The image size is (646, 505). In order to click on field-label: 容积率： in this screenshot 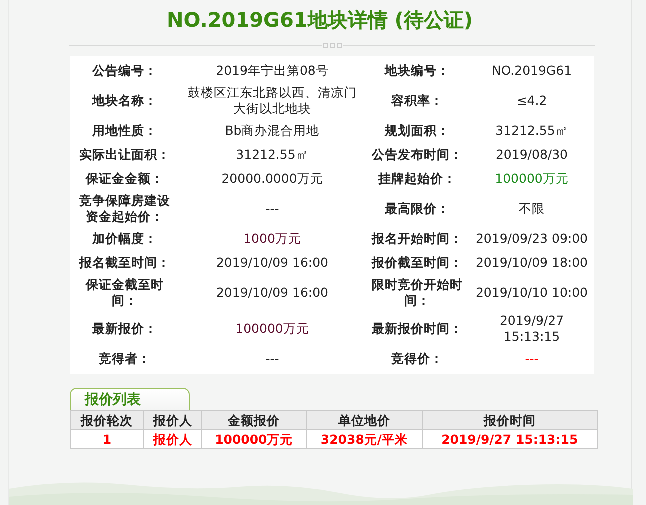, I will do `click(417, 101)`.